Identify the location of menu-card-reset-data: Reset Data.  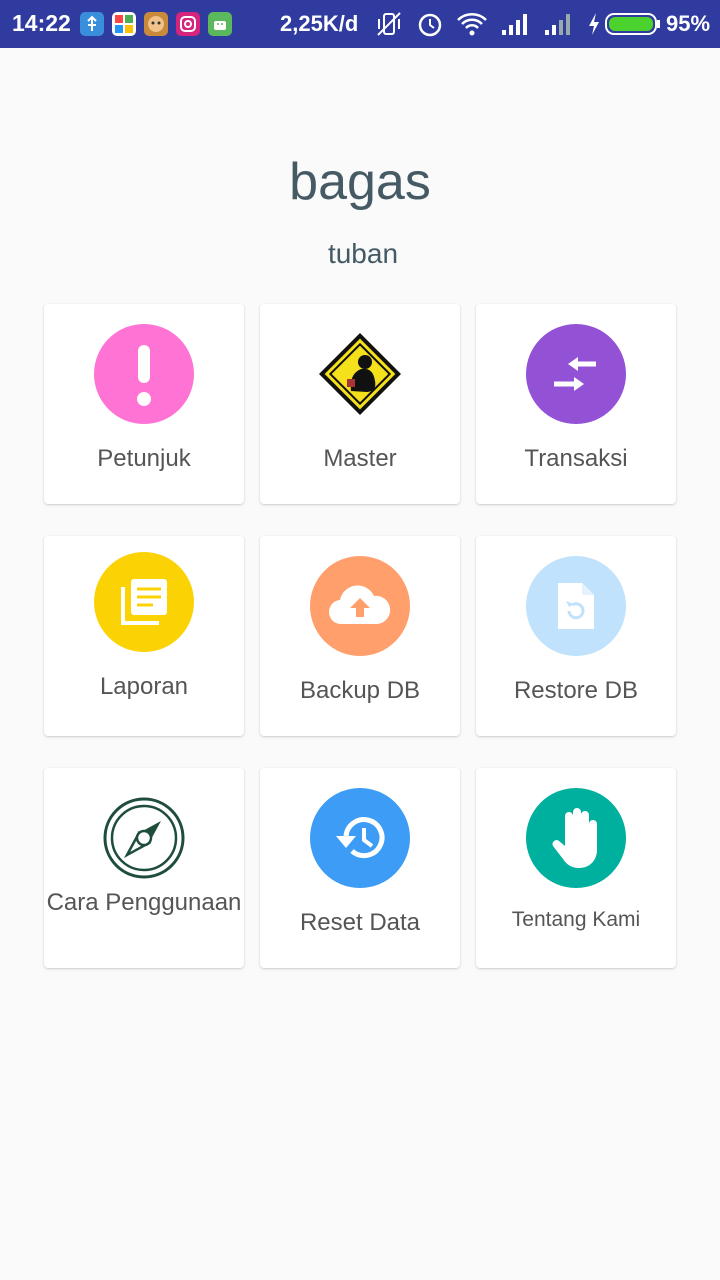
(360, 868).